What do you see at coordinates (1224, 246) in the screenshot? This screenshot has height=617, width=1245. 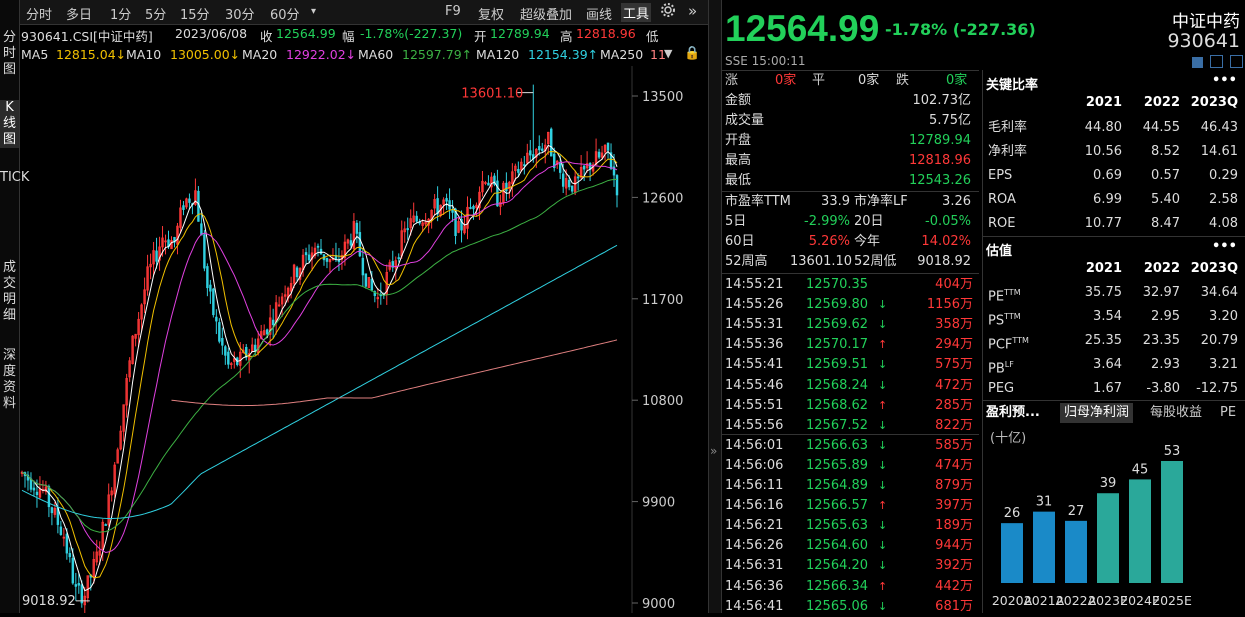 I see `valuation-more: •••` at bounding box center [1224, 246].